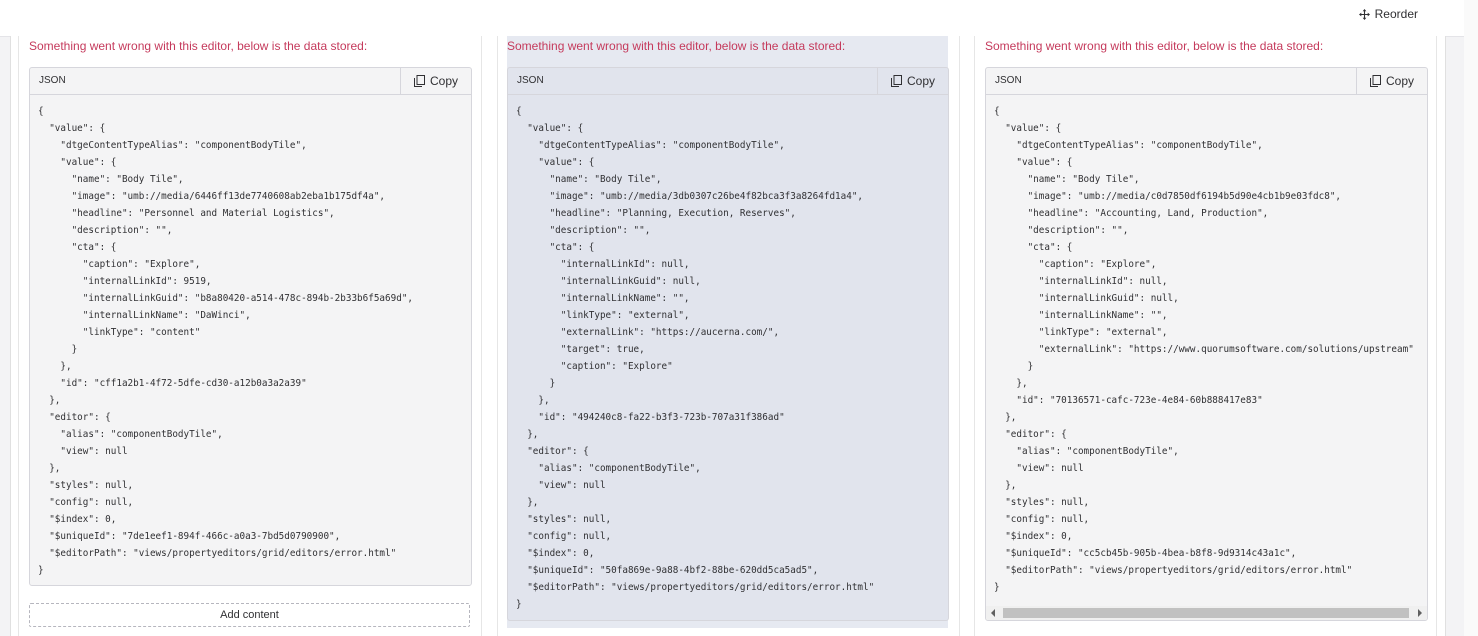  I want to click on reorder-button: Reorder, so click(1388, 14).